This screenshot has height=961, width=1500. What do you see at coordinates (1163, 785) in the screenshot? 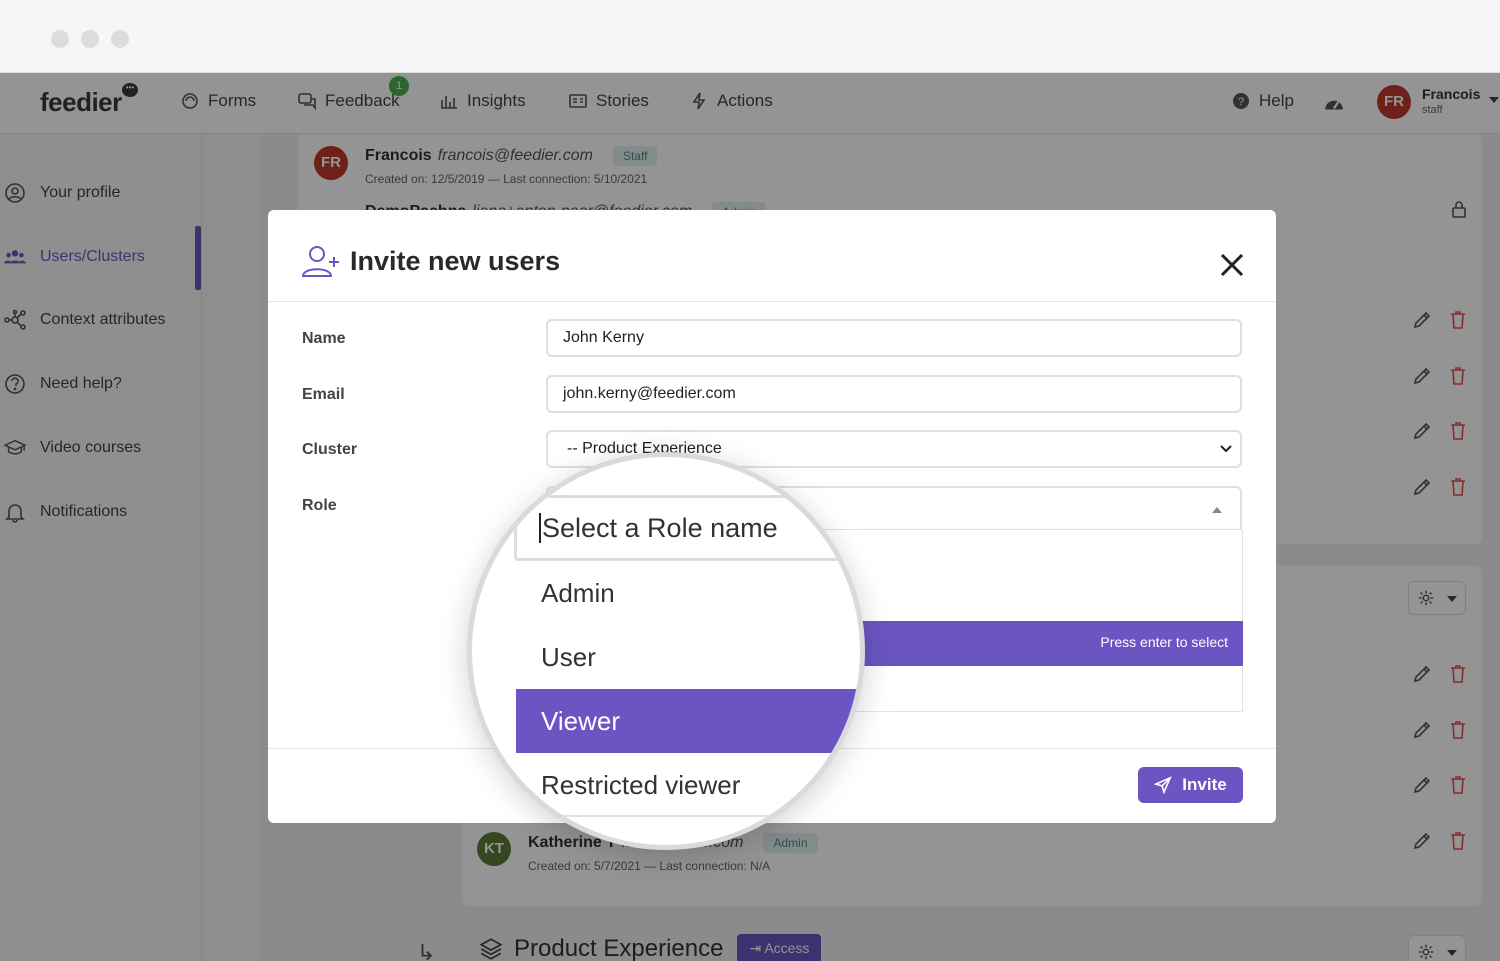
I see `paper-plane-icon` at bounding box center [1163, 785].